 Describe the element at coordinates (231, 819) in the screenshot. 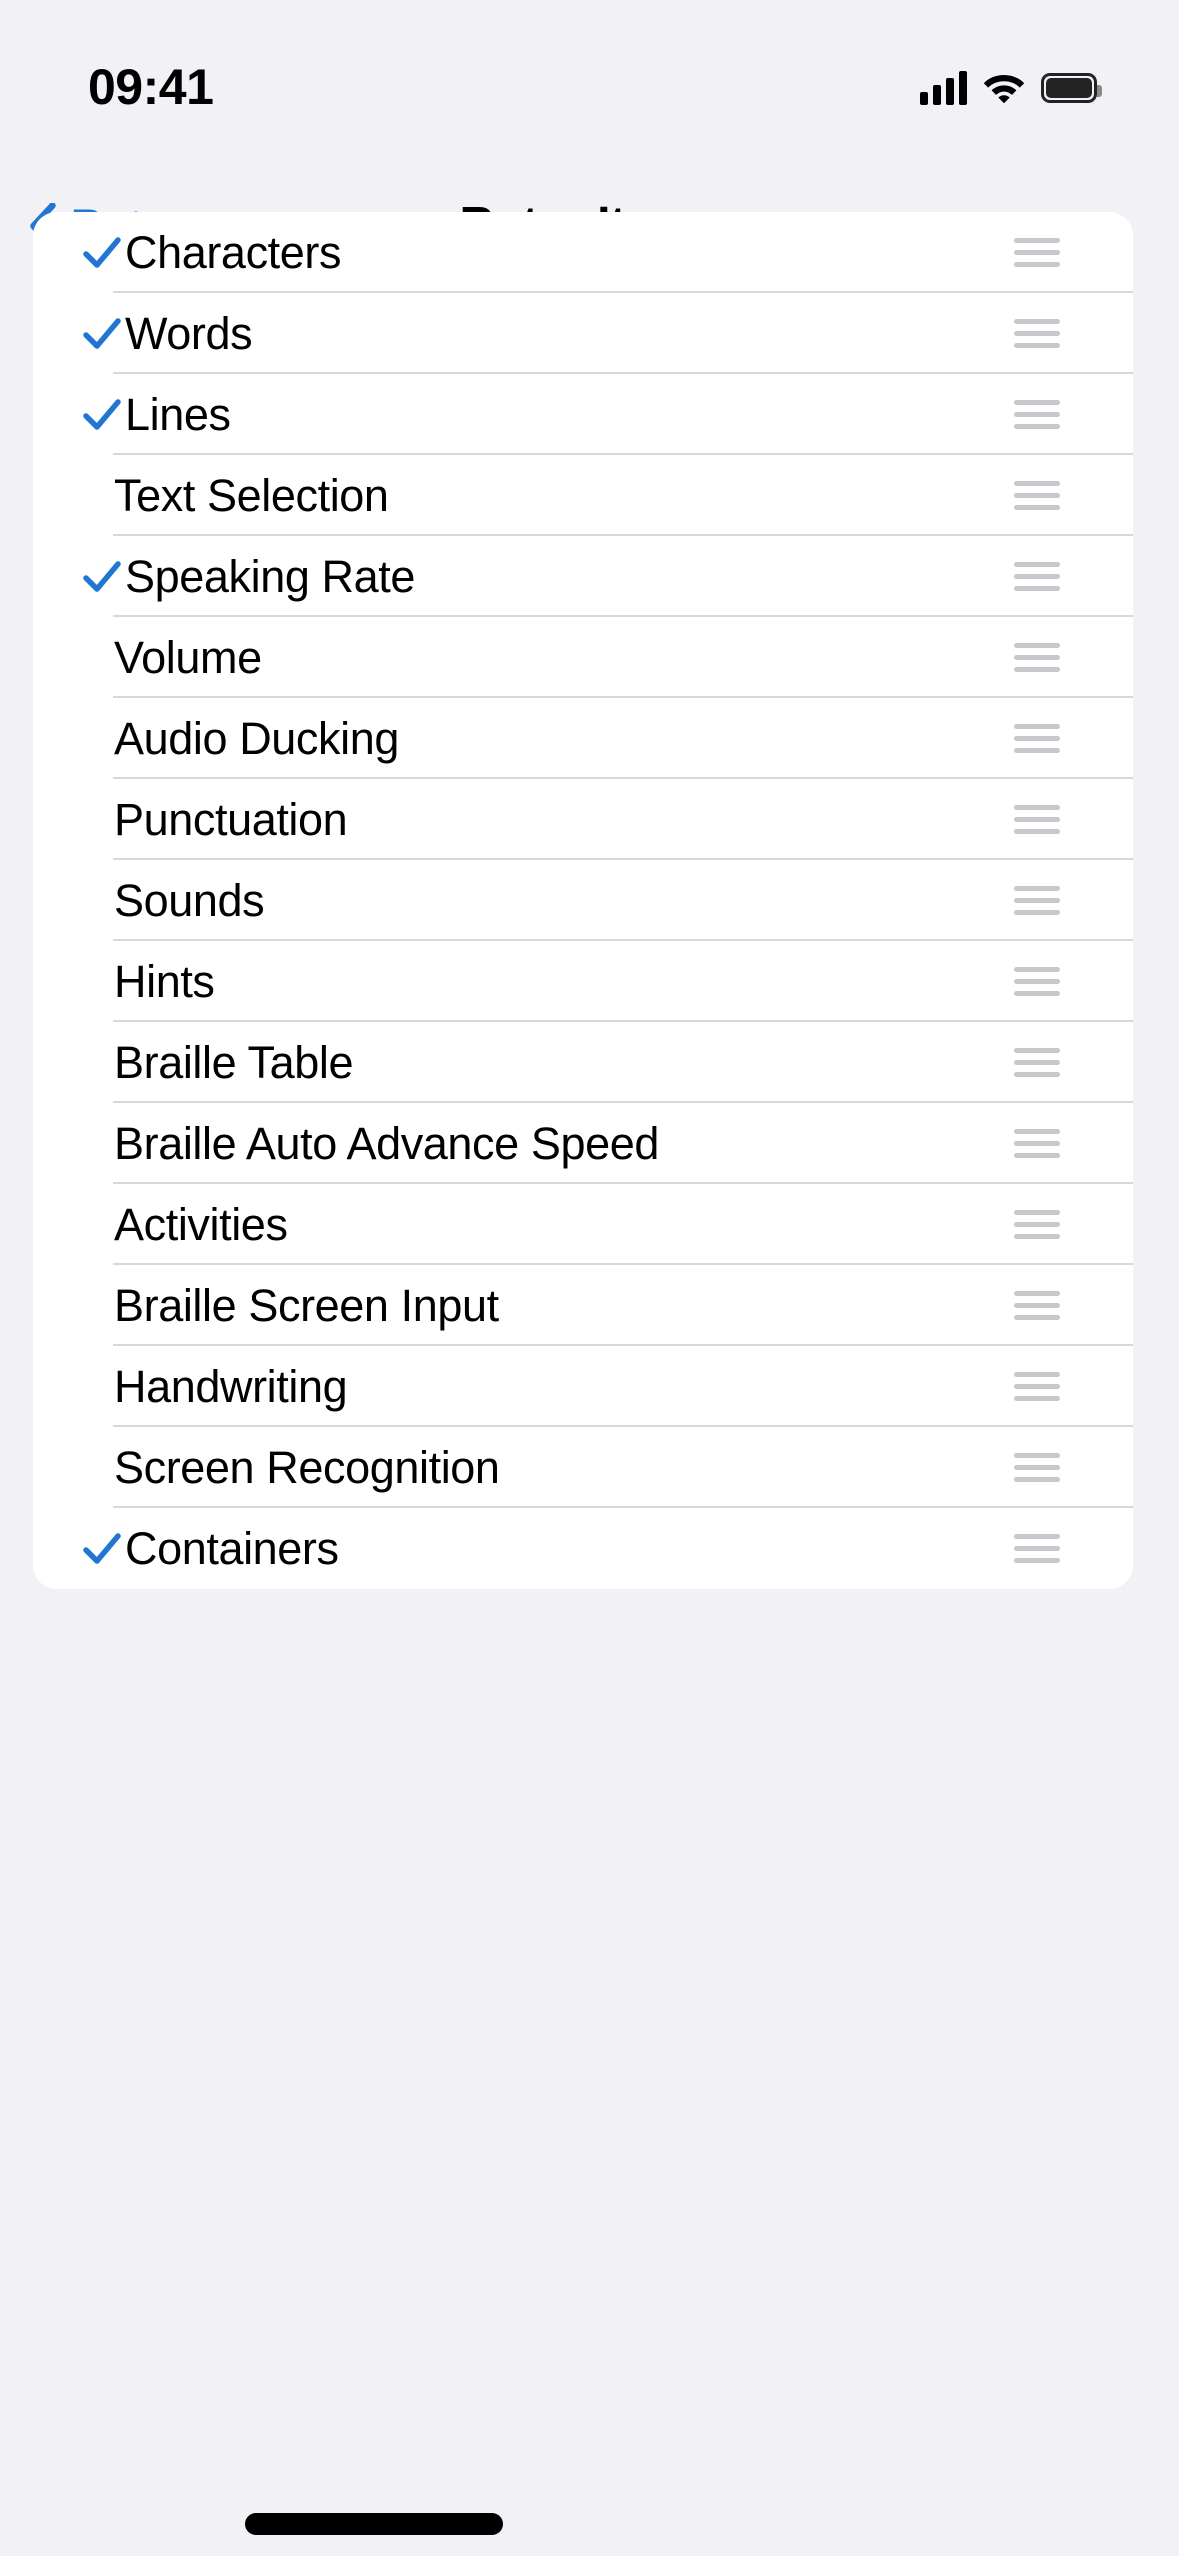

I see `list-item-label: Punctuation` at that location.